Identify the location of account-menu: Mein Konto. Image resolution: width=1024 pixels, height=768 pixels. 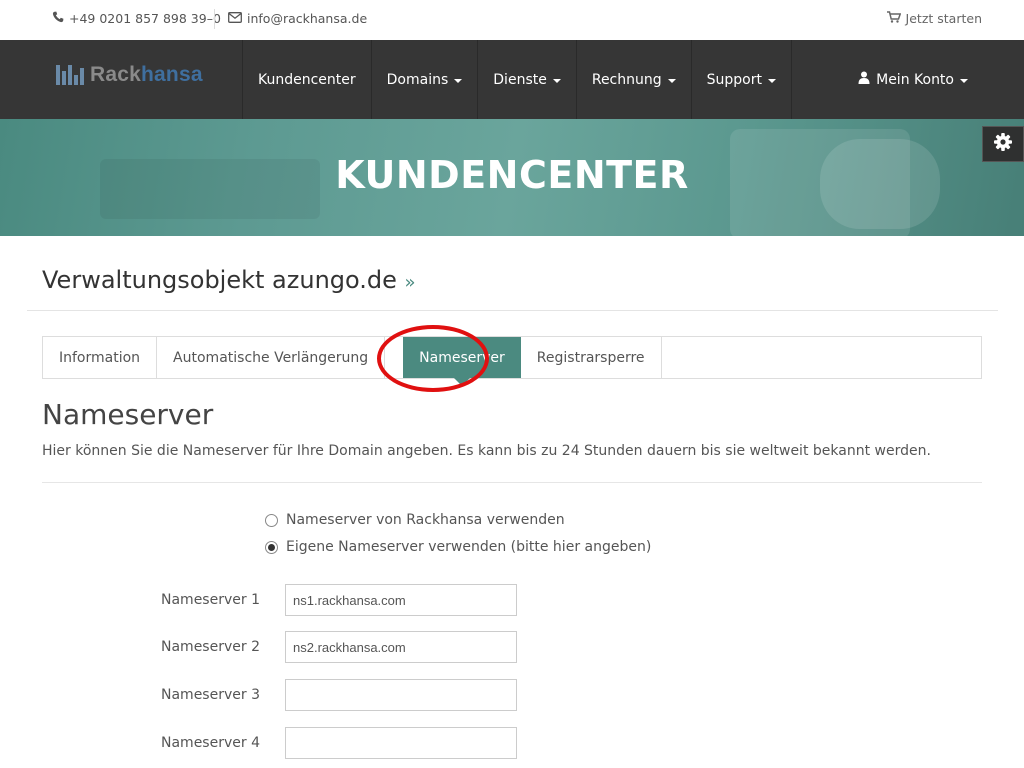
(913, 79).